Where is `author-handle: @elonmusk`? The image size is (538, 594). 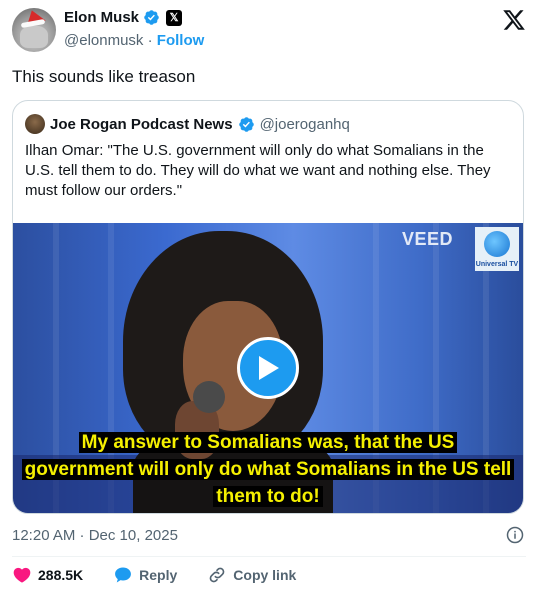
author-handle: @elonmusk is located at coordinates (103, 40).